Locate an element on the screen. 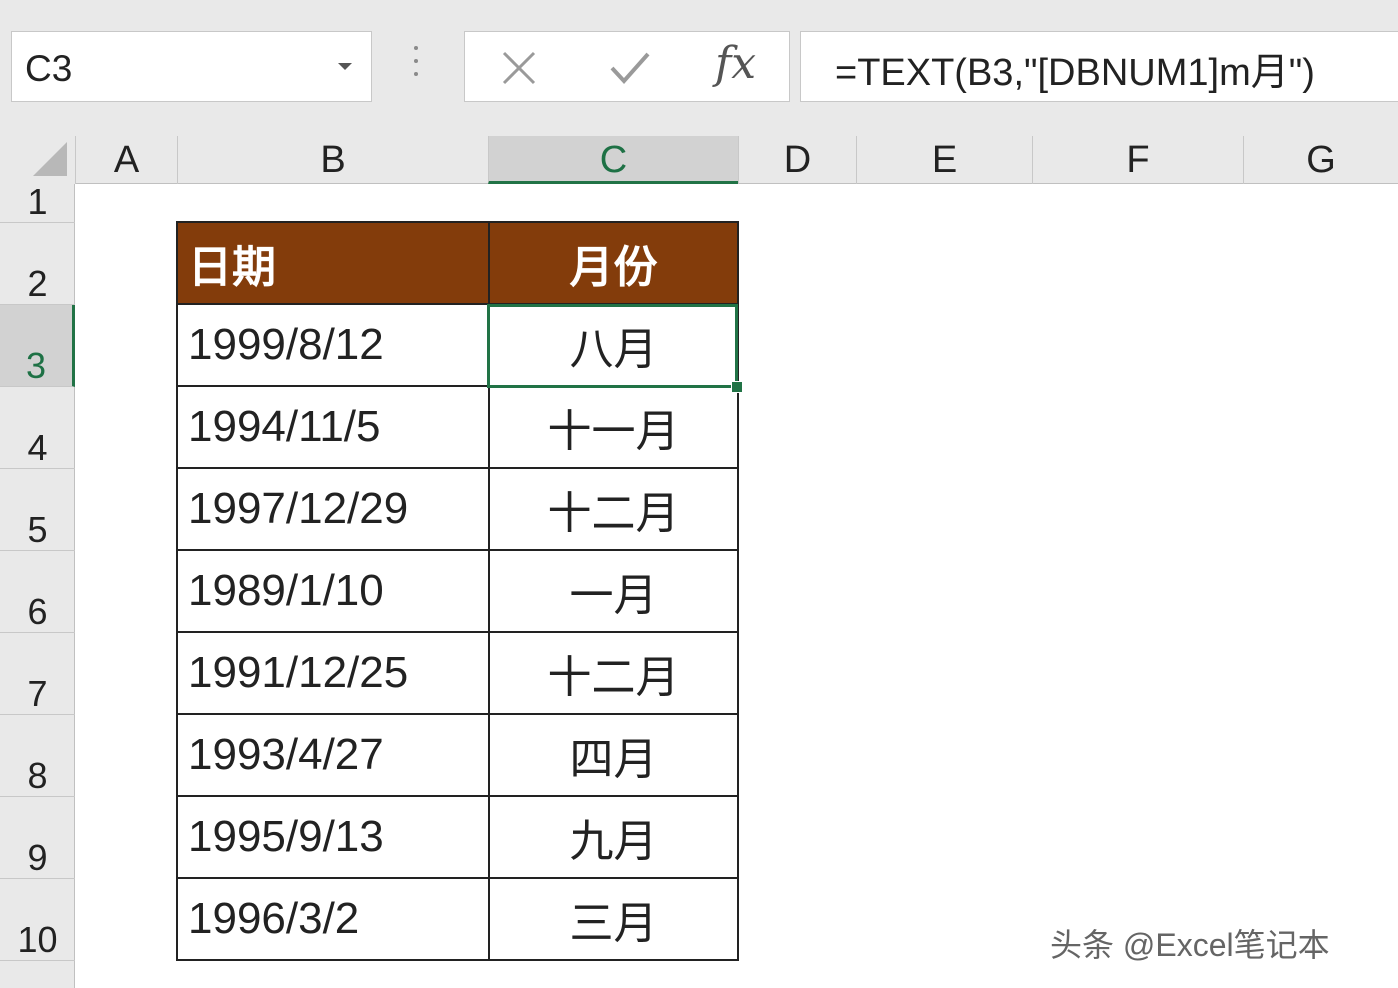 This screenshot has width=1398, height=988. row-number: 1 is located at coordinates (37, 201).